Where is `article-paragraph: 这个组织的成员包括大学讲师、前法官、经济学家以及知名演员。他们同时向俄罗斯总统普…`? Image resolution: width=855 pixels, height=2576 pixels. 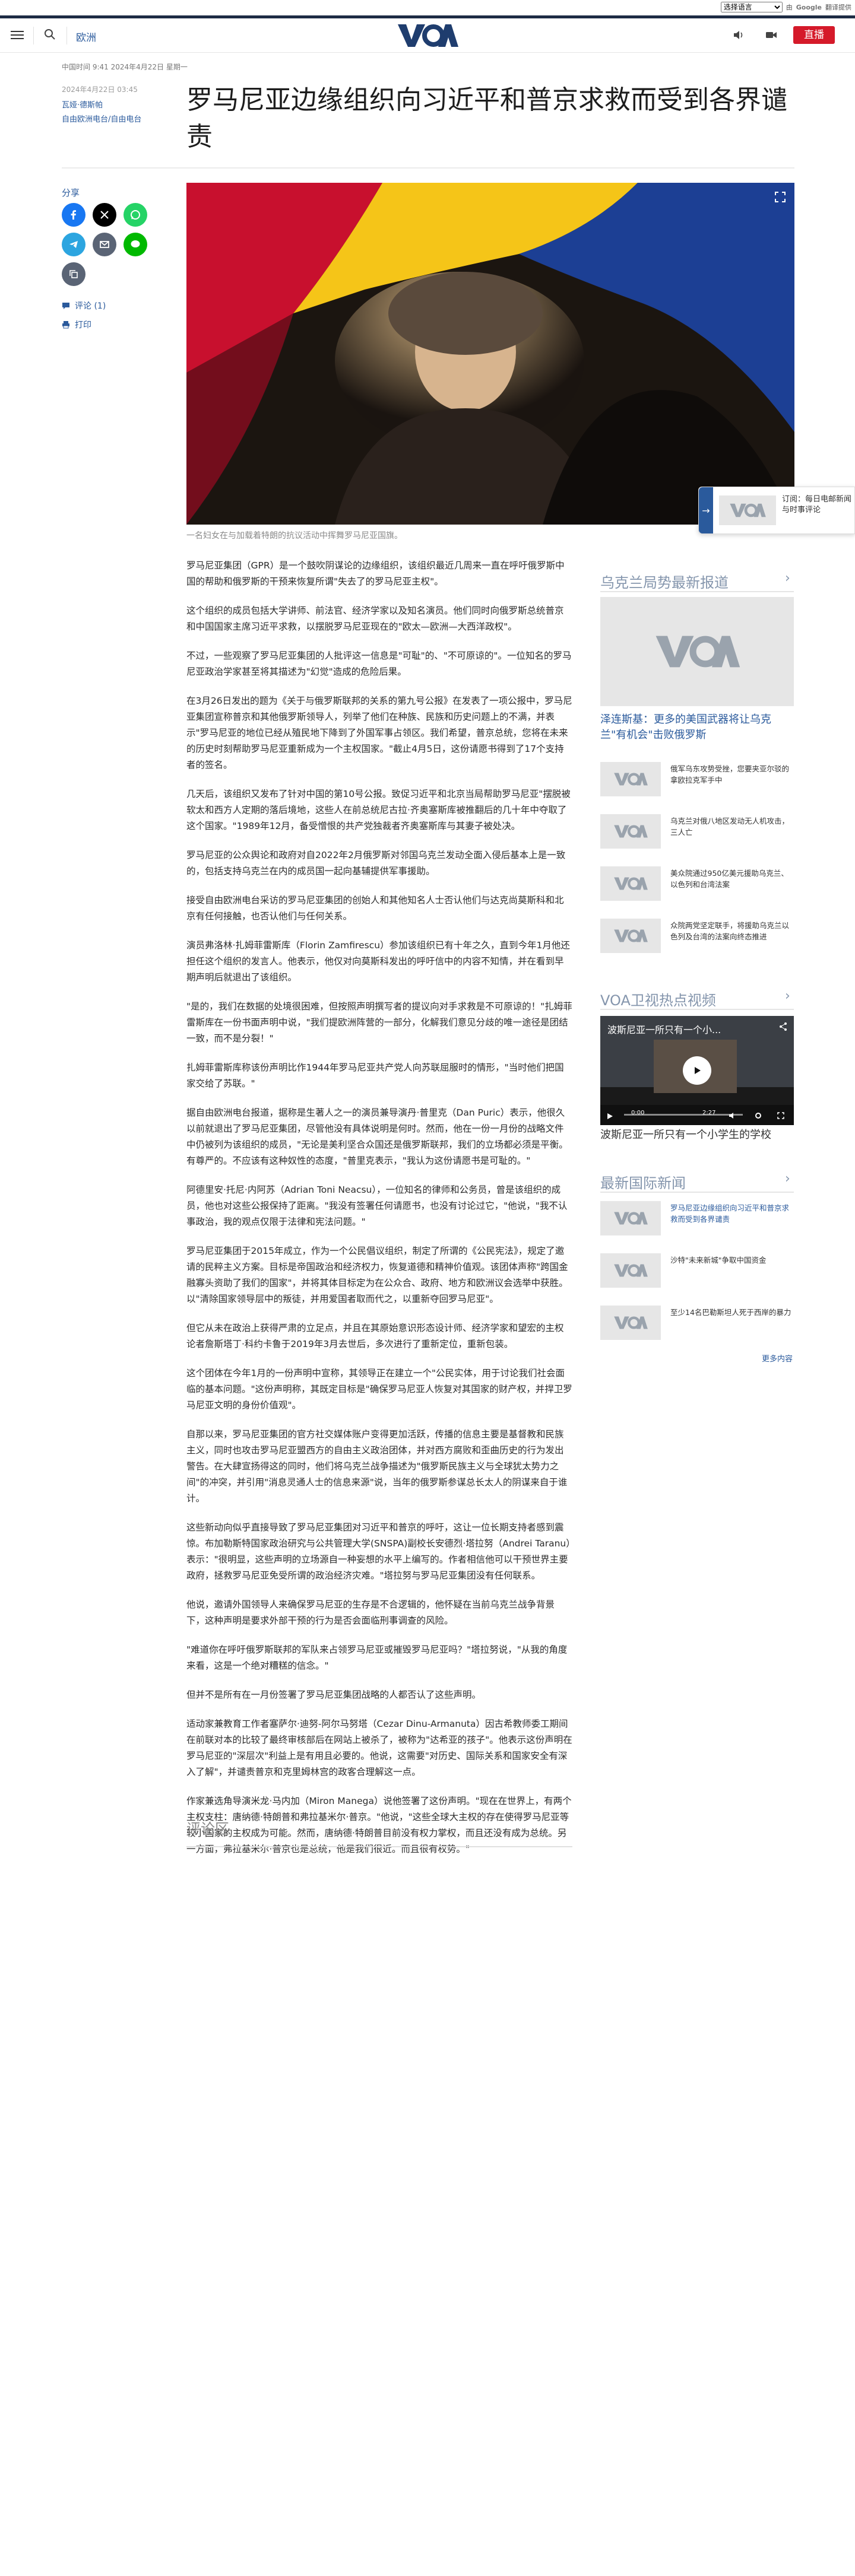 article-paragraph: 这个组织的成员包括大学讲师、前法官、经济学家以及知名演员。他们同时向俄罗斯总统普… is located at coordinates (375, 619).